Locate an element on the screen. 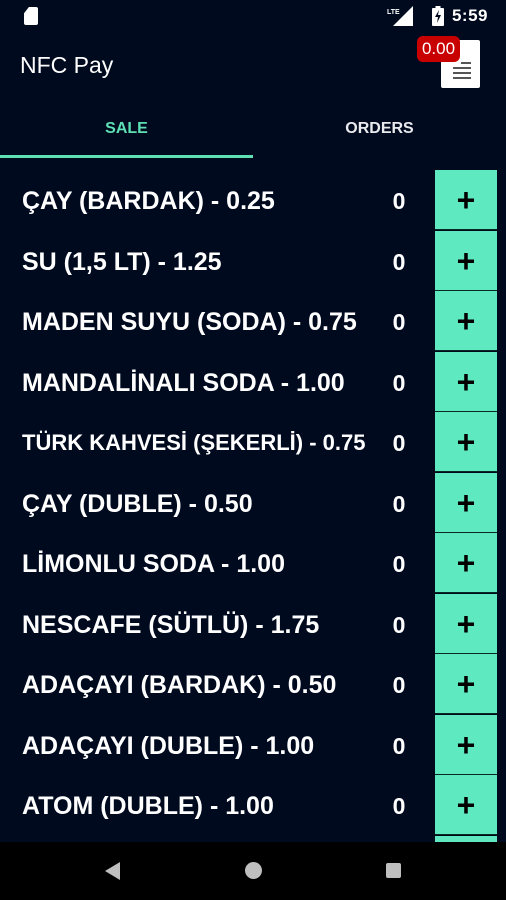 This screenshot has height=900, width=506. list-item: LİMONLU SODA - 1.00 0 + is located at coordinates (253, 563).